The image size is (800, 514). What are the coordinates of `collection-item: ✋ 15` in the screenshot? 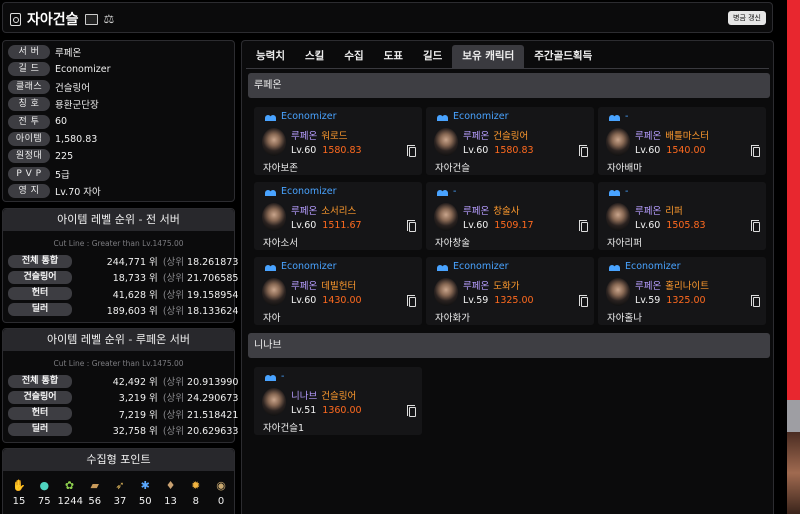 It's located at (19, 493).